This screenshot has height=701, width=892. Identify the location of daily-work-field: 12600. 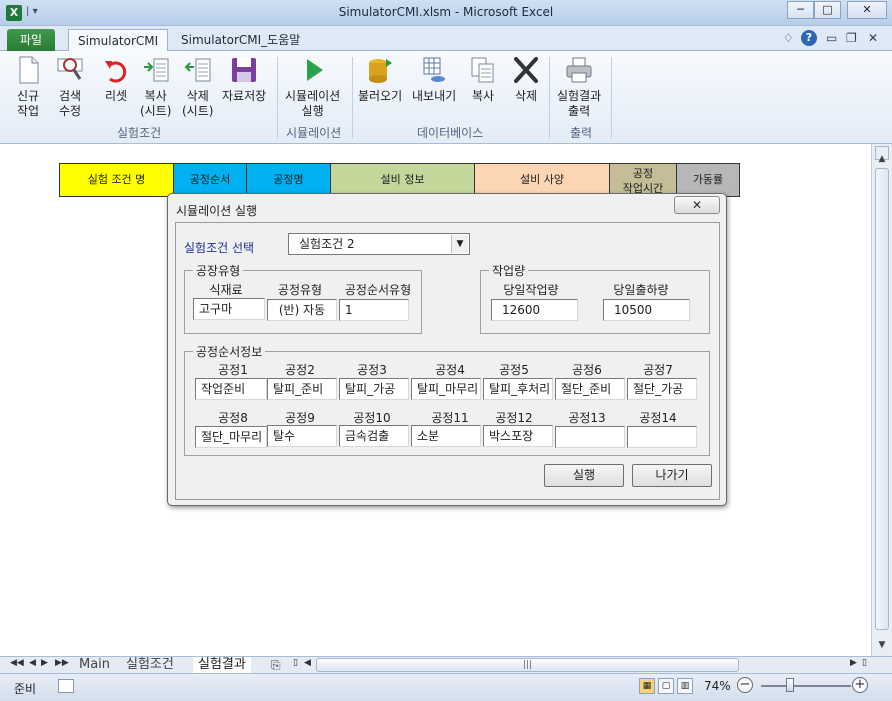
(534, 310).